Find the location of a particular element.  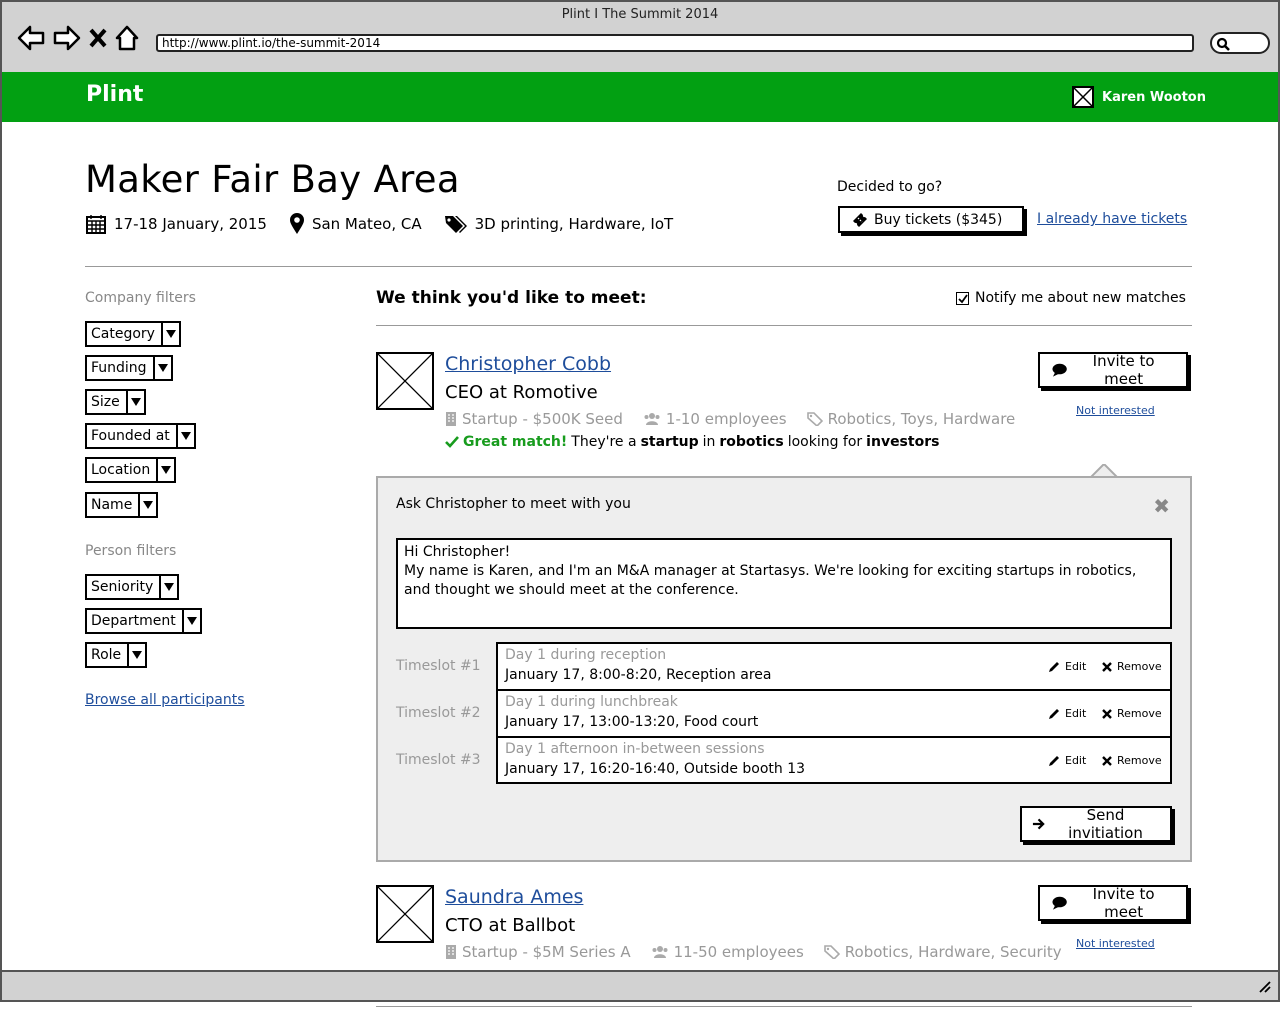

person-role: CTO at Ballbot is located at coordinates (510, 925).